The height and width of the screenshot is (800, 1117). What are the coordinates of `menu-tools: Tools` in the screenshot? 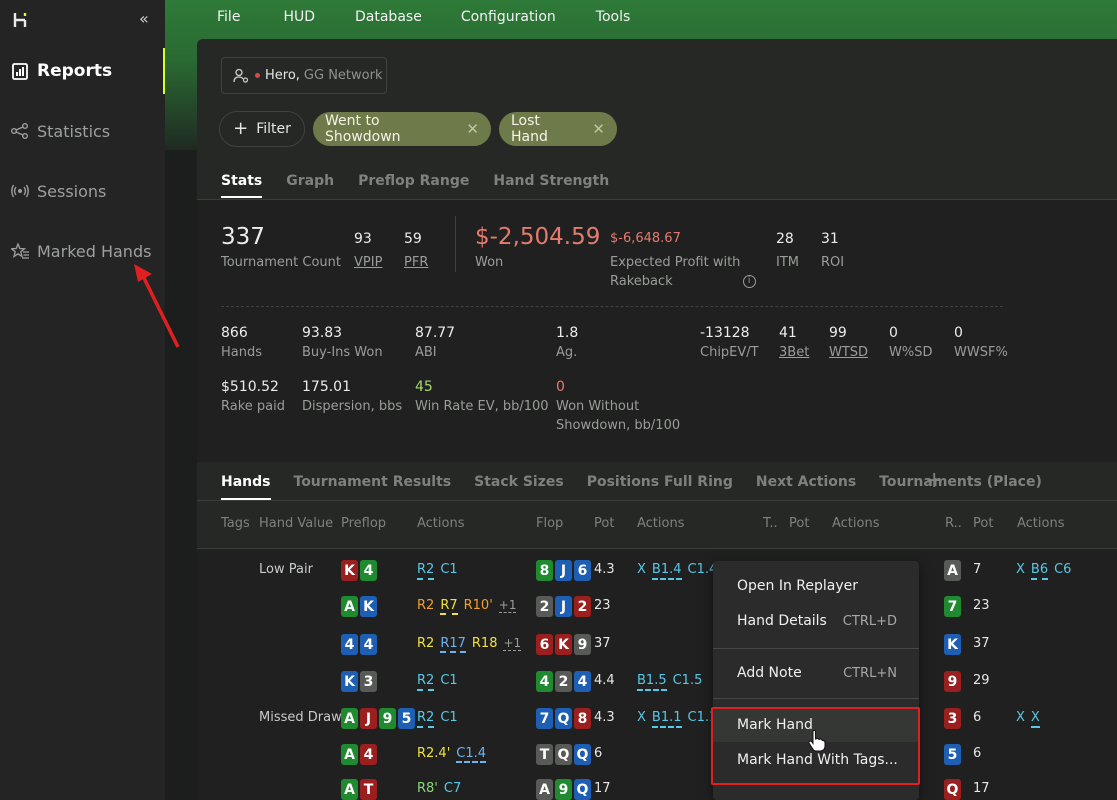 It's located at (613, 17).